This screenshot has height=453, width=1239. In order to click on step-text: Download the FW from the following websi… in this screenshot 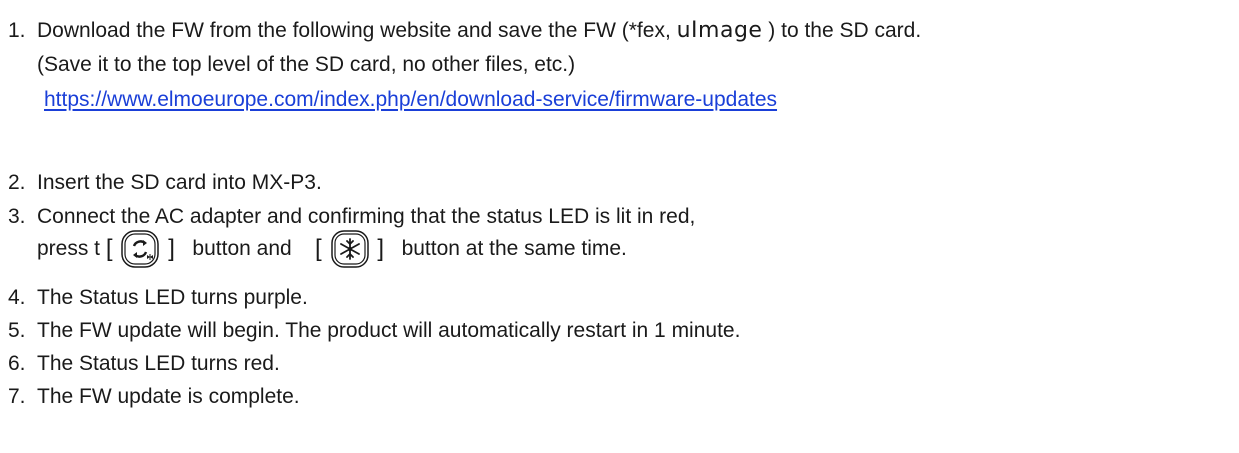, I will do `click(357, 30)`.